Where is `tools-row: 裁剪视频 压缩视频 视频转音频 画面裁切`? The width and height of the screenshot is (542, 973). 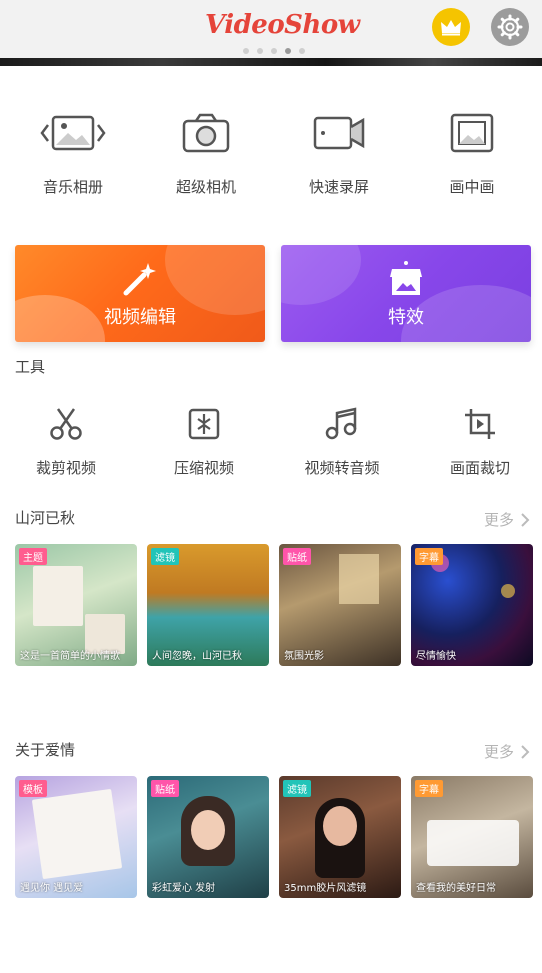 tools-row: 裁剪视频 压缩视频 视频转音频 画面裁切 is located at coordinates (271, 445).